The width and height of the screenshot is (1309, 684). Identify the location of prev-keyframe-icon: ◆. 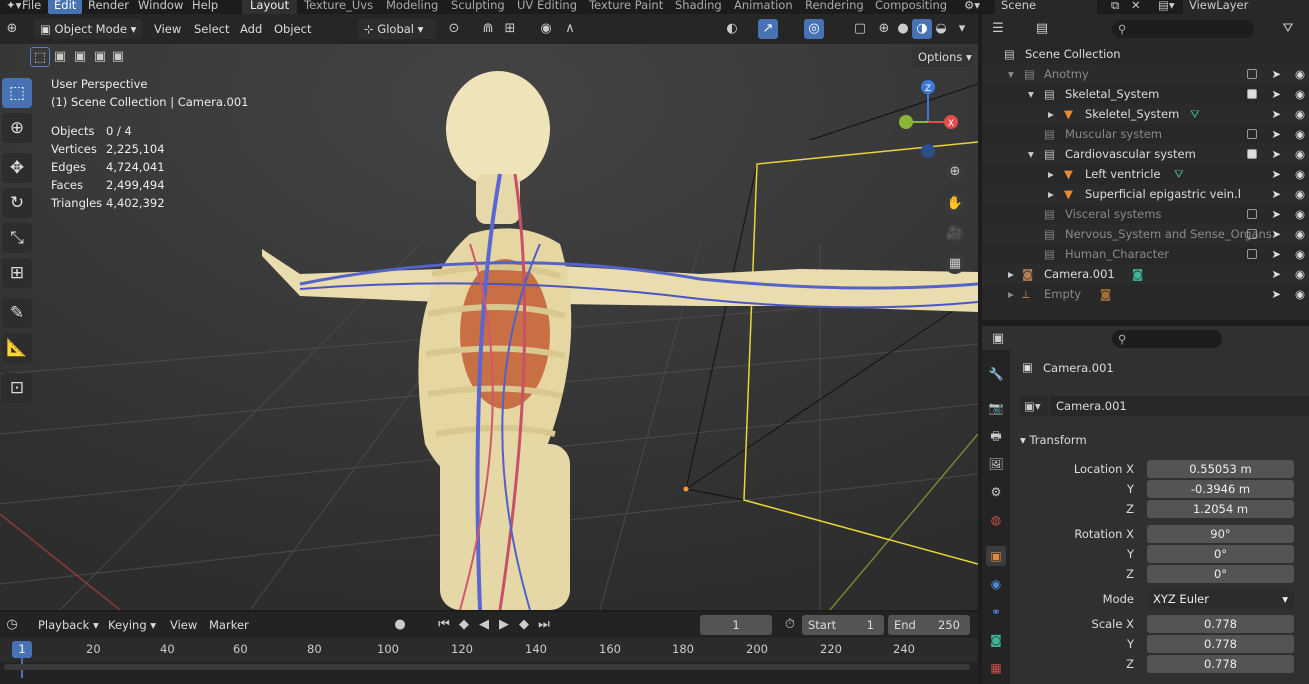
(464, 625).